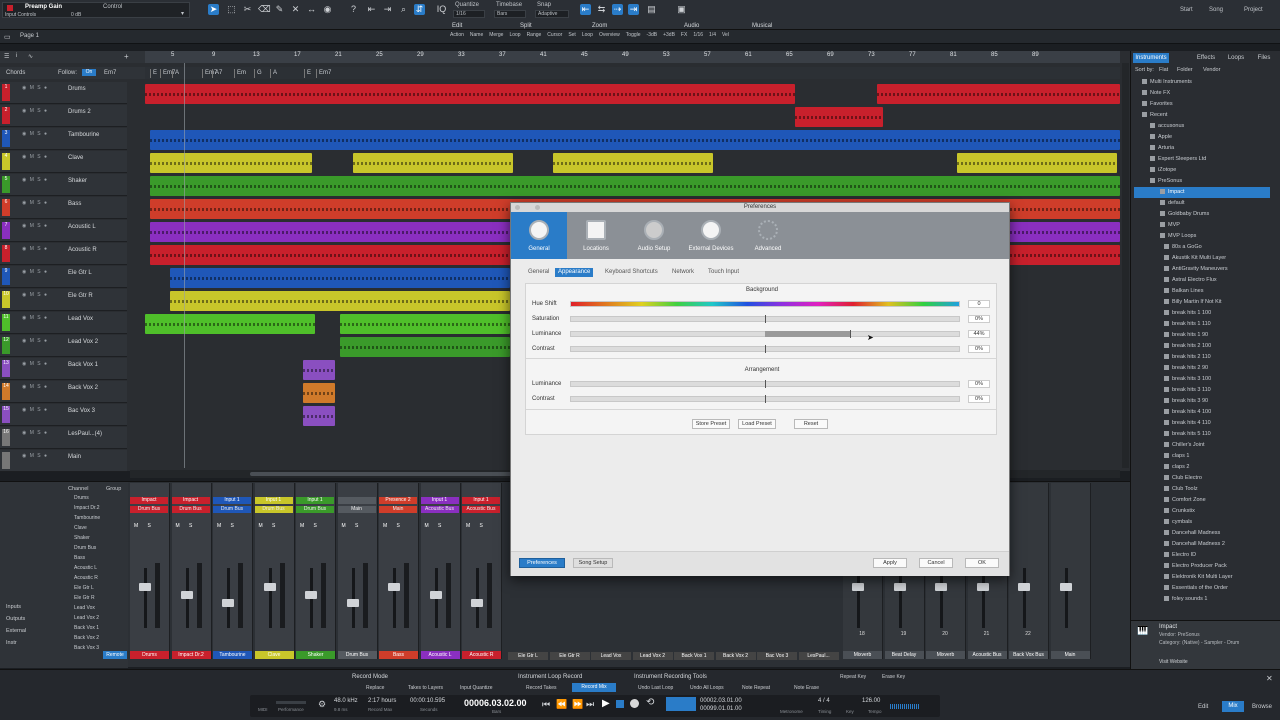 Image resolution: width=1280 pixels, height=720 pixels. What do you see at coordinates (315, 500) in the screenshot?
I see `strip-input: Input 1` at bounding box center [315, 500].